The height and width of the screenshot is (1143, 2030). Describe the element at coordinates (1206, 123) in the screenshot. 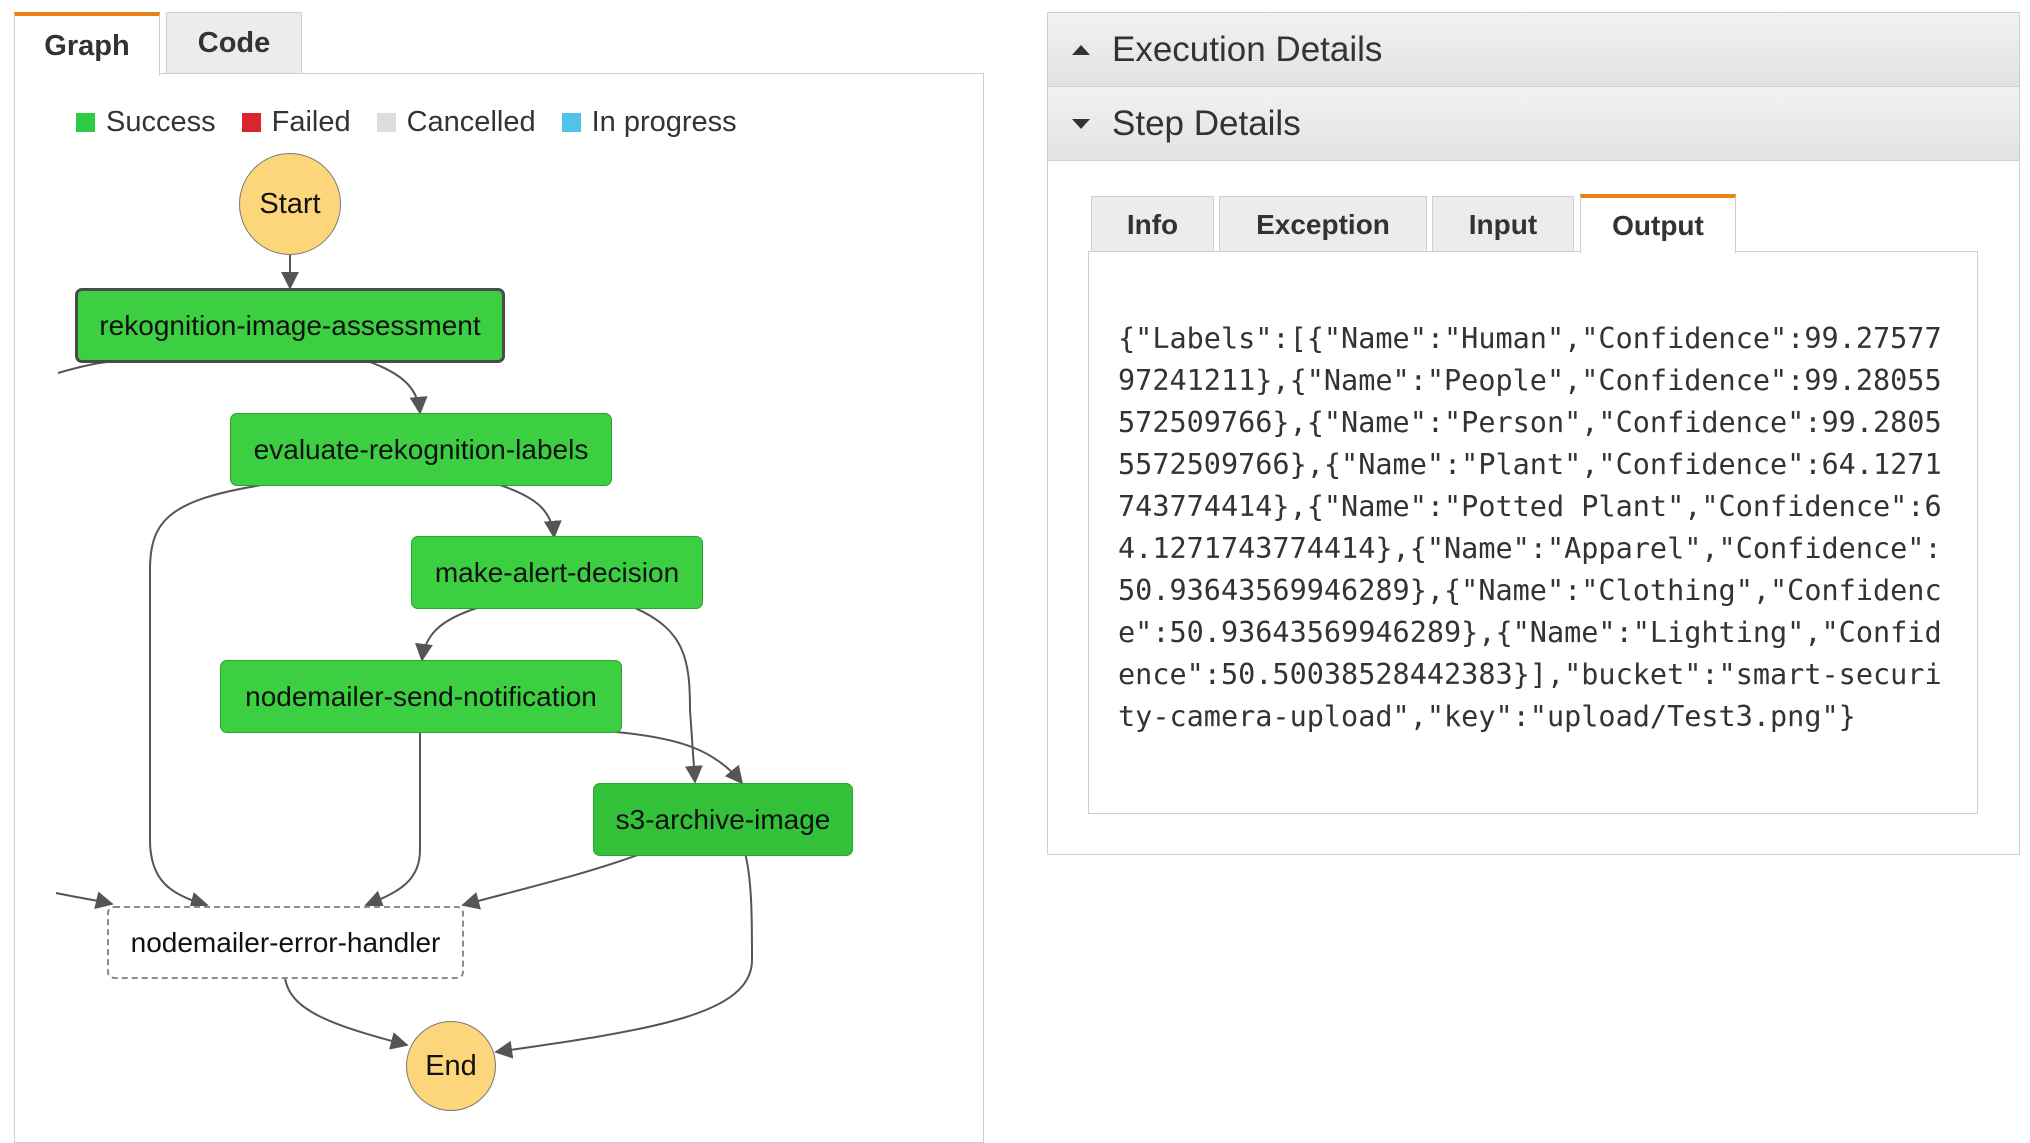

I see `step-details-title: Step Details` at that location.